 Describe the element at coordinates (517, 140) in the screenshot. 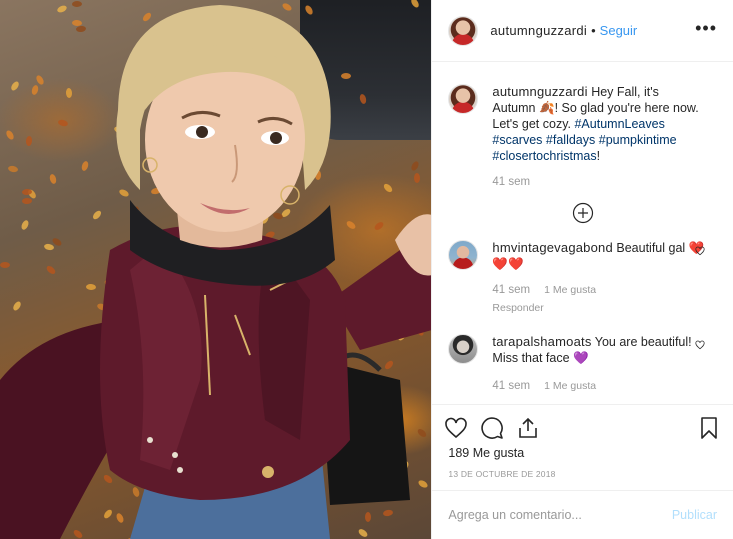

I see `hashtag-link: #scarves` at that location.